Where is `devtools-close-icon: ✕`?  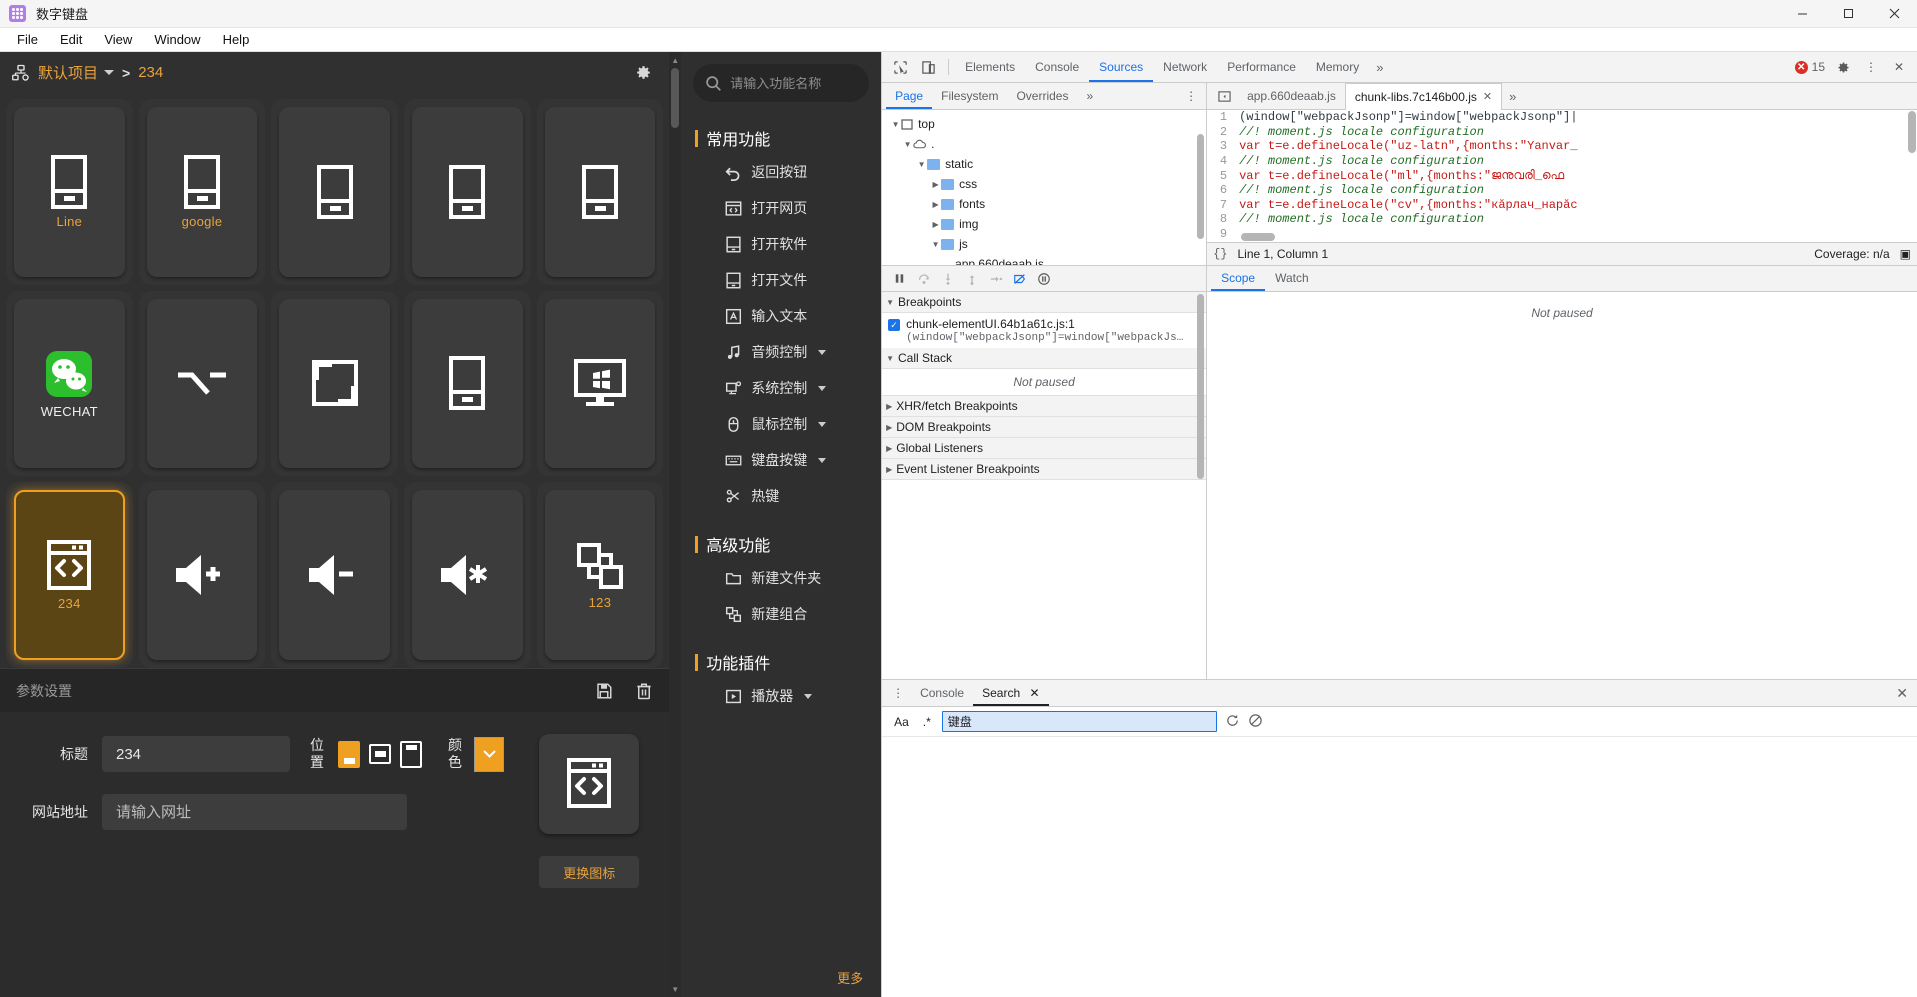 devtools-close-icon: ✕ is located at coordinates (1899, 67).